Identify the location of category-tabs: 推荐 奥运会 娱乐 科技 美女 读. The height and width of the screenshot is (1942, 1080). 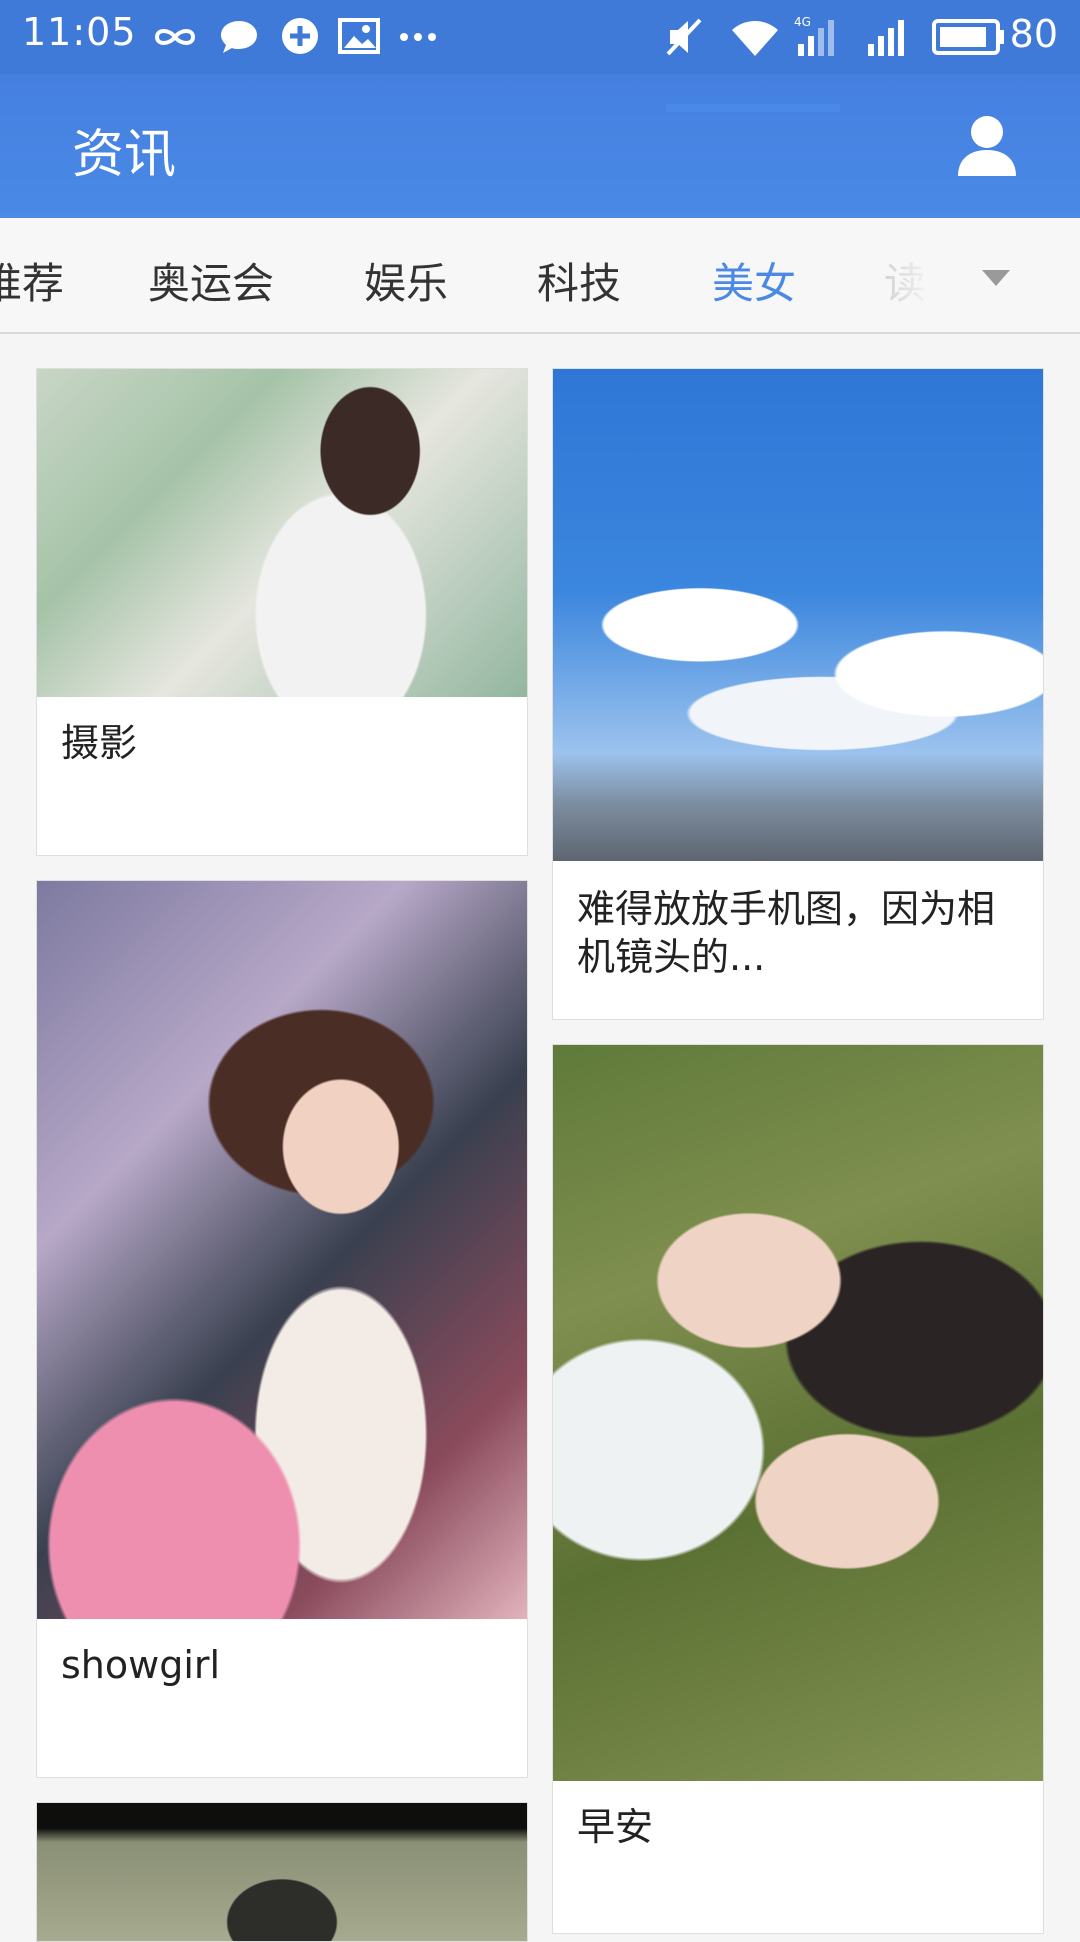
(540, 276).